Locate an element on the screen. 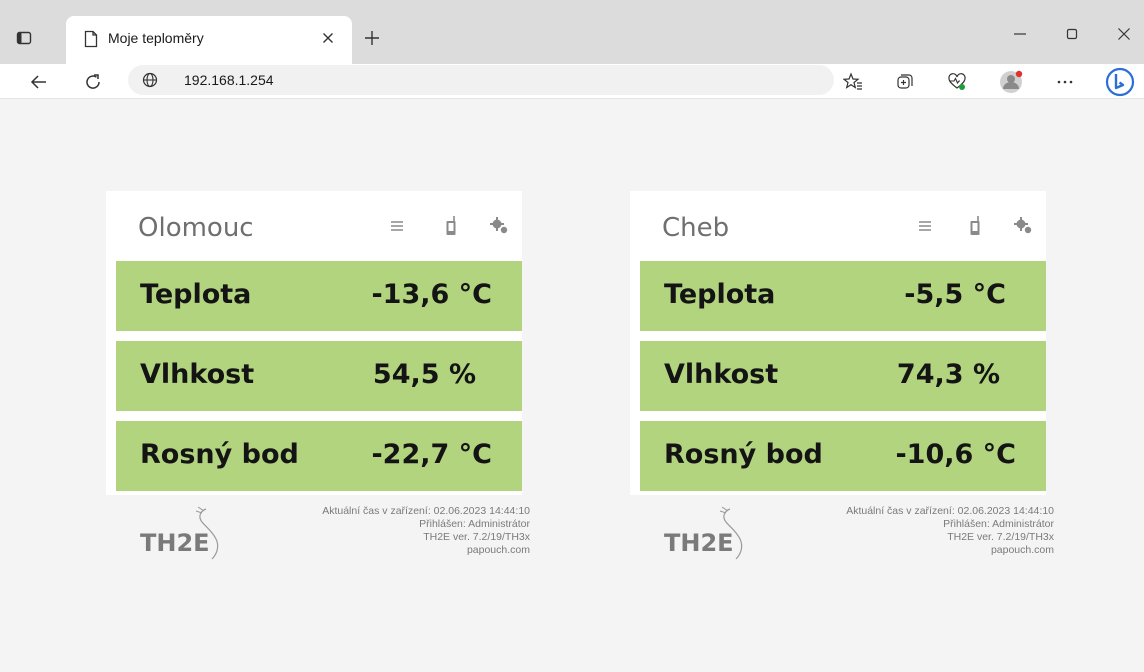 This screenshot has height=672, width=1144. tab-actions-button is located at coordinates (24, 38).